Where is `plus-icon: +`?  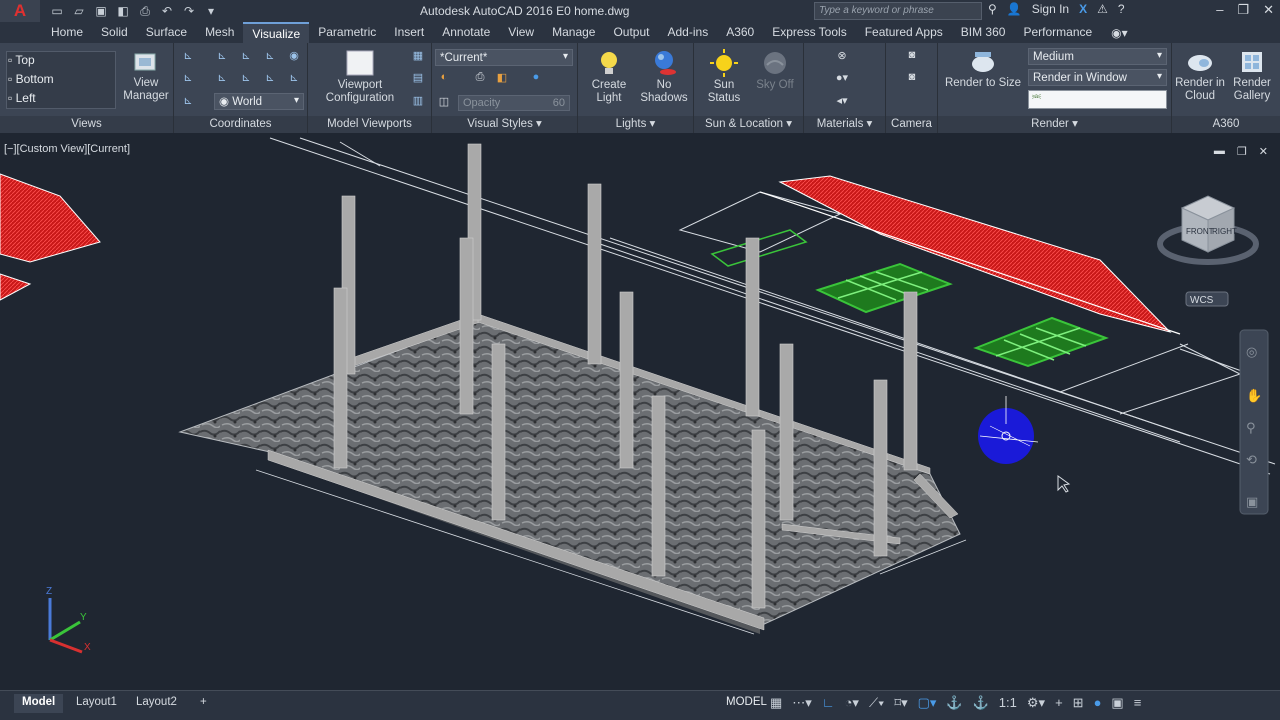
plus-icon: + is located at coordinates (1059, 703).